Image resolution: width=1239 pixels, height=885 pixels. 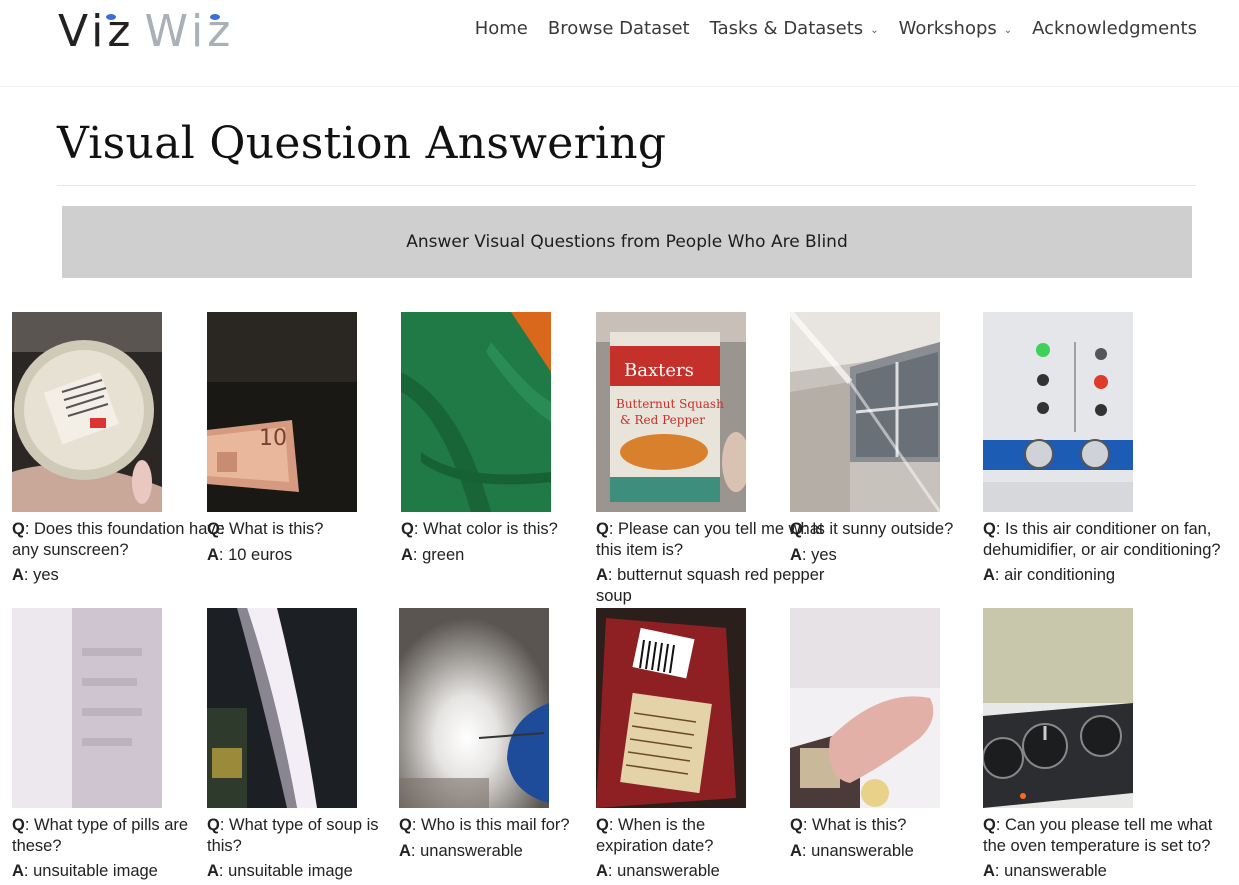 What do you see at coordinates (659, 370) in the screenshot?
I see `svg-text: Baxters` at bounding box center [659, 370].